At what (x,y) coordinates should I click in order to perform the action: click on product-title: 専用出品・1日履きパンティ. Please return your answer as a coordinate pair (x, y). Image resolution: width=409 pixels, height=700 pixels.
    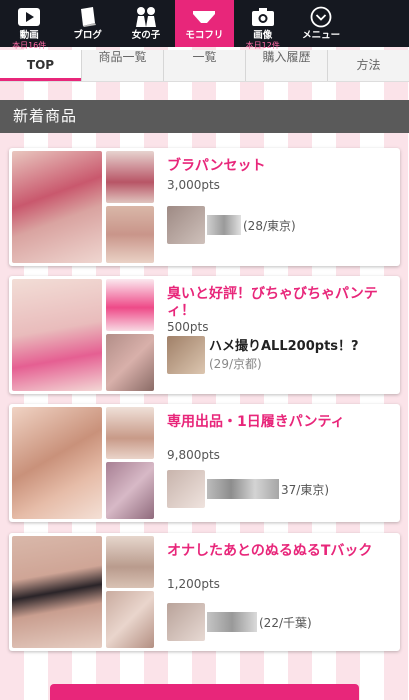
    Looking at the image, I should click on (281, 422).